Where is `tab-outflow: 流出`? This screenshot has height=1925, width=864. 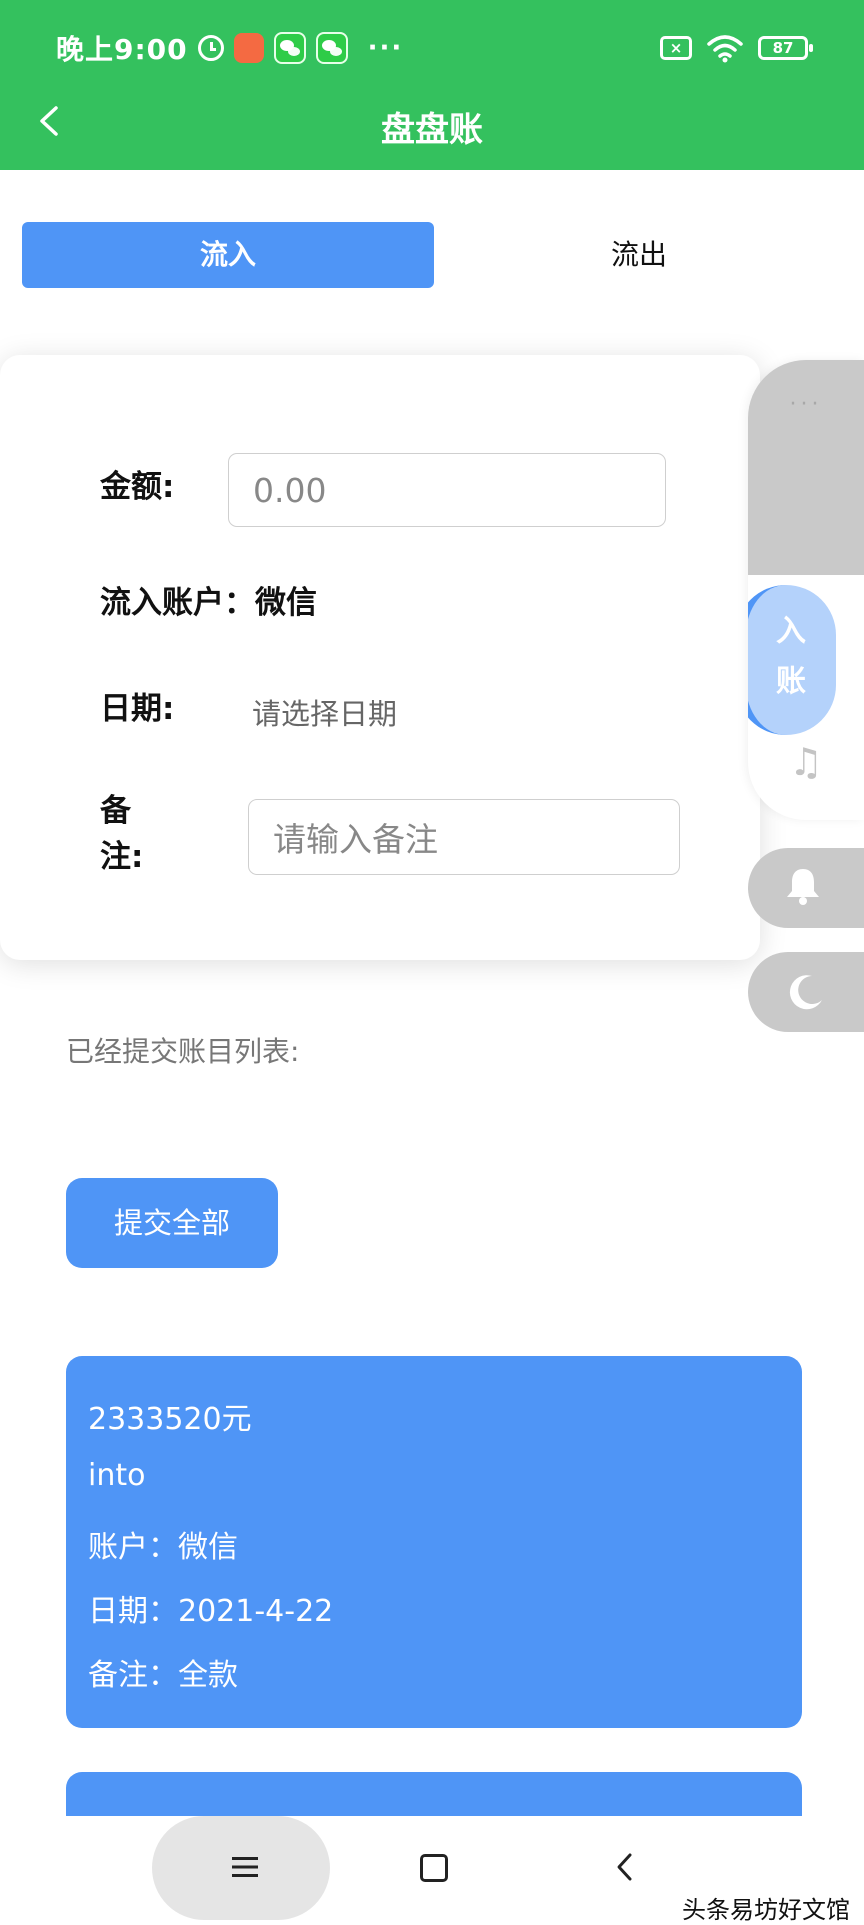
tab-outflow: 流出 is located at coordinates (639, 255).